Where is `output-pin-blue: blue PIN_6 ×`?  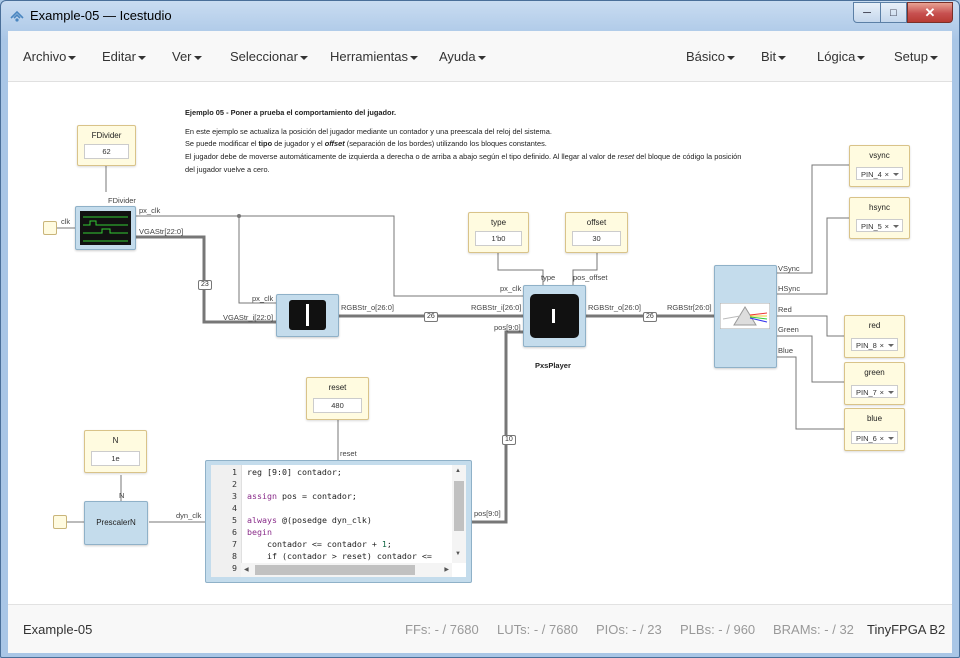
output-pin-blue: blue PIN_6 × is located at coordinates (874, 429).